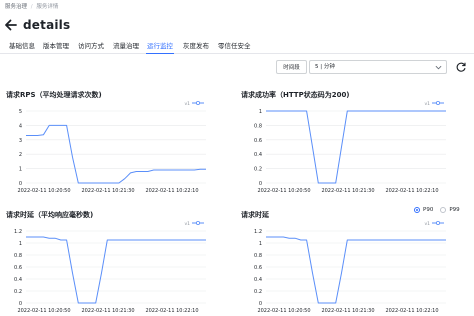 Image resolution: width=474 pixels, height=316 pixels. I want to click on radio-p99-label: P99, so click(454, 210).